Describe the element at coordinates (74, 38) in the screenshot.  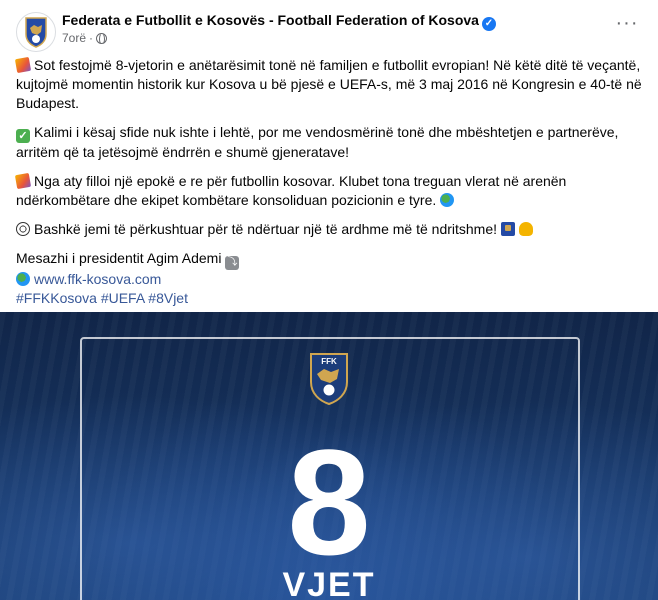
I see `post-time: 7orë` at that location.